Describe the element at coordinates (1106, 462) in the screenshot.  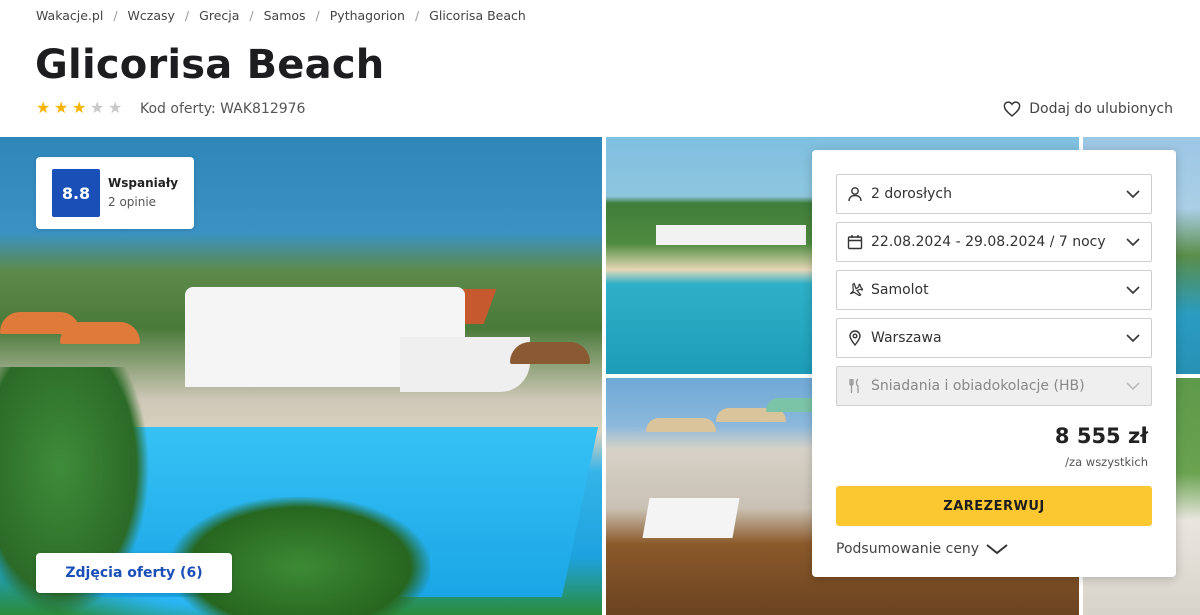
I see `price-note: /za wszystkich` at that location.